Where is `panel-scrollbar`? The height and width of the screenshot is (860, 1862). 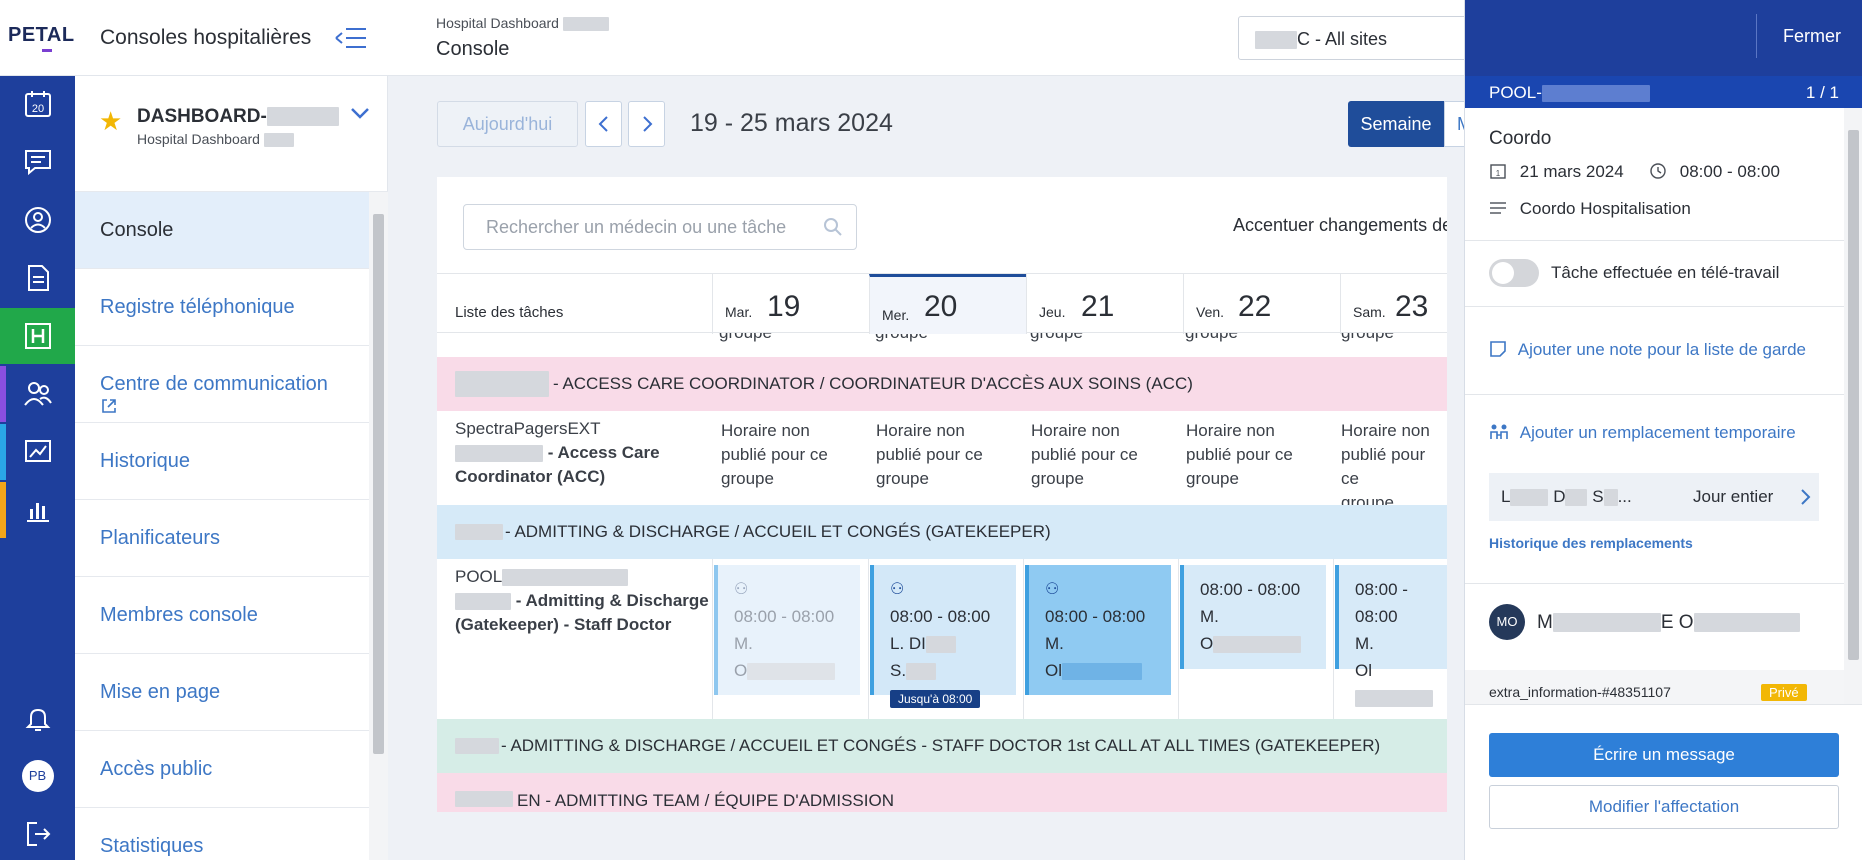 panel-scrollbar is located at coordinates (1853, 406).